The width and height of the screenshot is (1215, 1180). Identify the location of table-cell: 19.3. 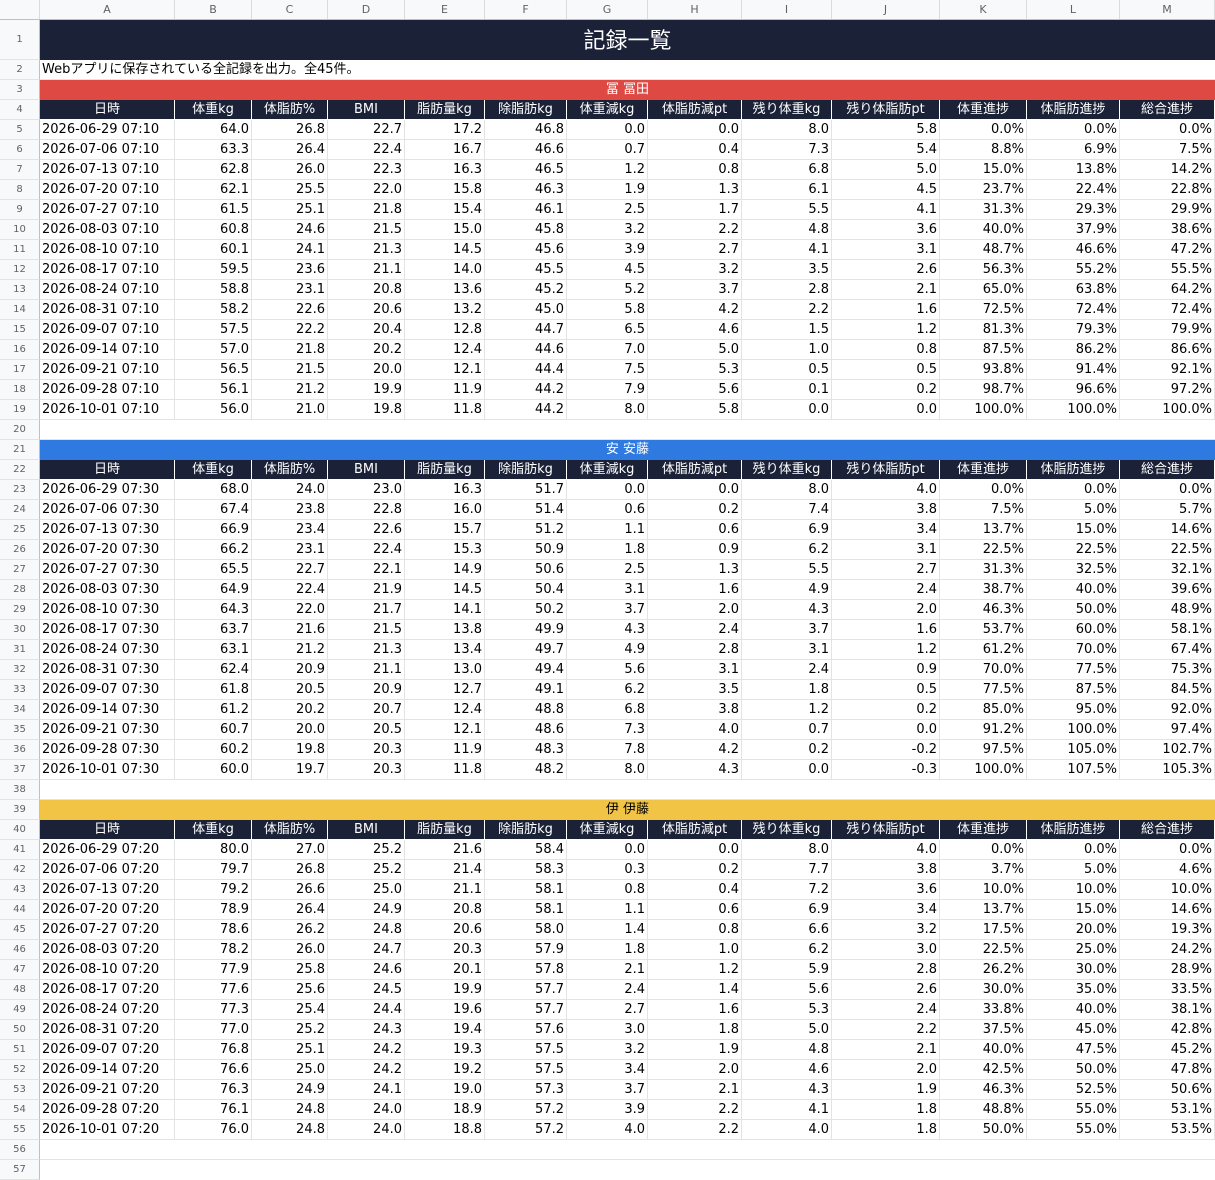
(445, 1050).